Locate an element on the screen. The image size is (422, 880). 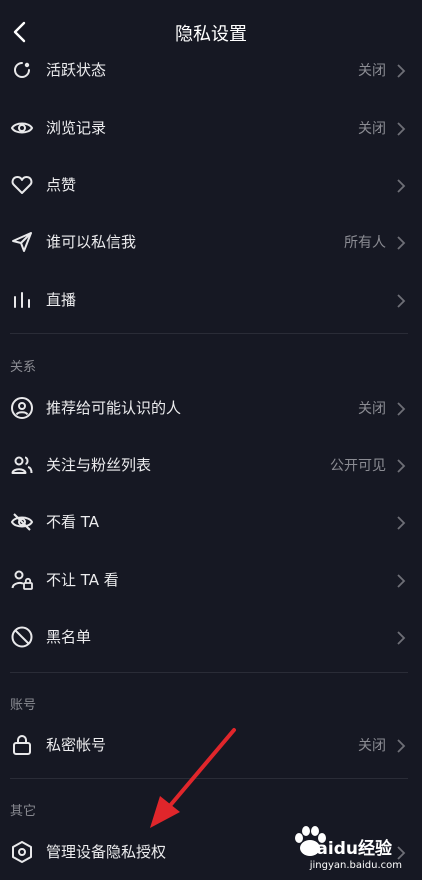
row-value: 公开可见 is located at coordinates (358, 466).